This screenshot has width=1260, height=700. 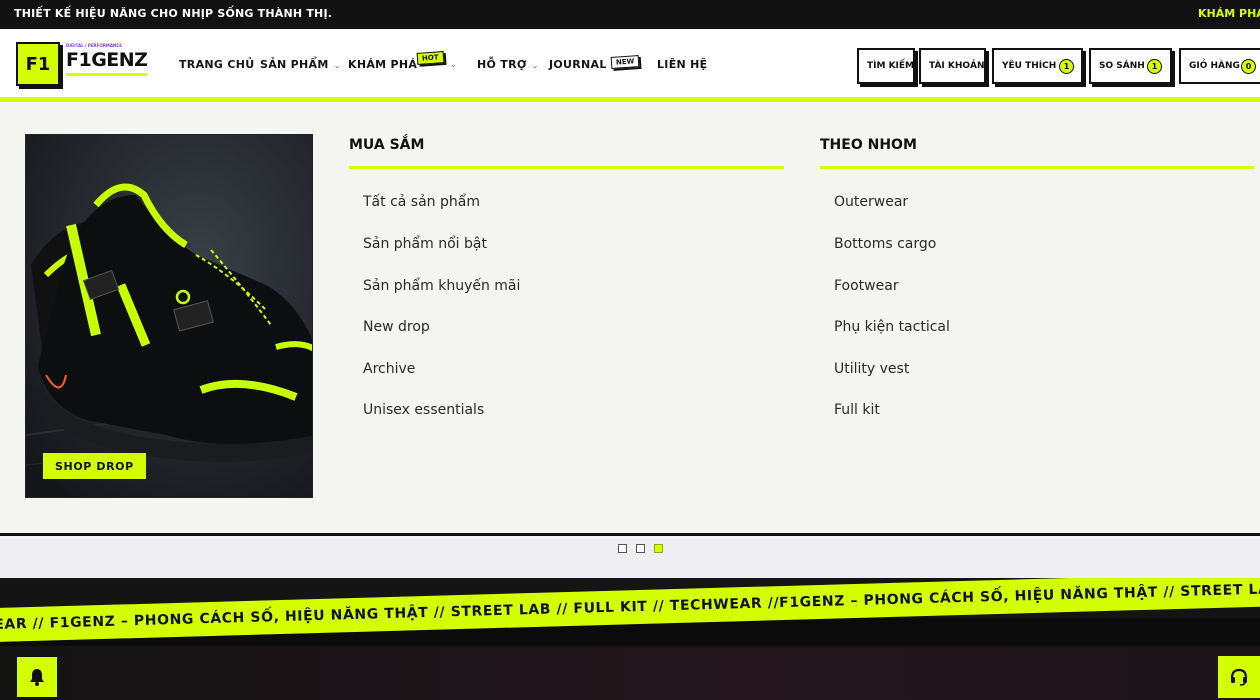 What do you see at coordinates (857, 410) in the screenshot?
I see `menu-link-full-kit: Full kit` at bounding box center [857, 410].